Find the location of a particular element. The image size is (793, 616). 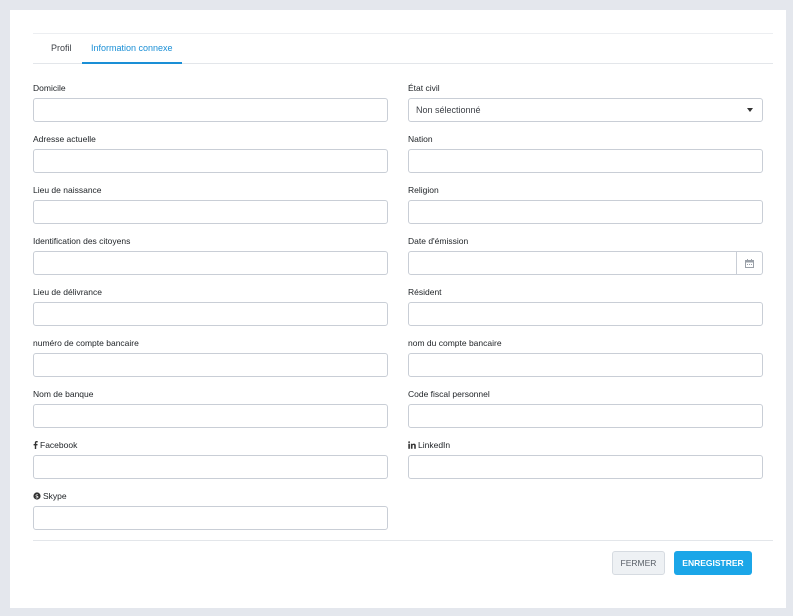

field-domicile: Domicile is located at coordinates (210, 102).